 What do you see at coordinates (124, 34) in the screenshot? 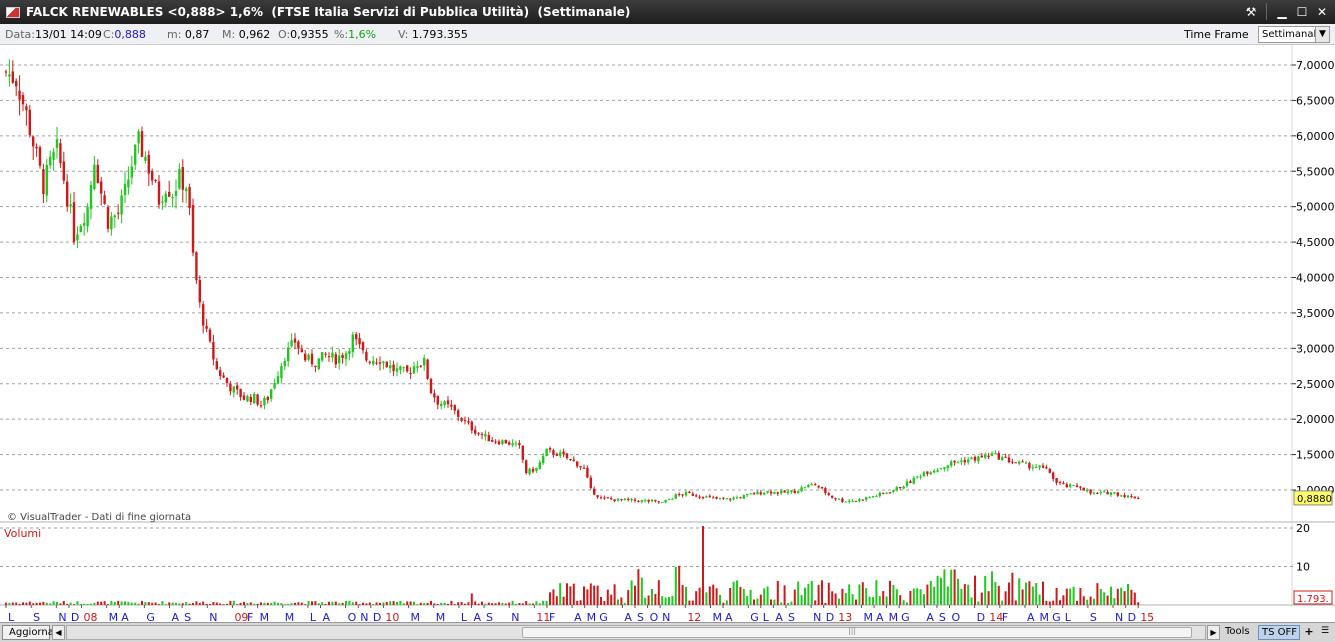
I see `close-field: C:0,888` at bounding box center [124, 34].